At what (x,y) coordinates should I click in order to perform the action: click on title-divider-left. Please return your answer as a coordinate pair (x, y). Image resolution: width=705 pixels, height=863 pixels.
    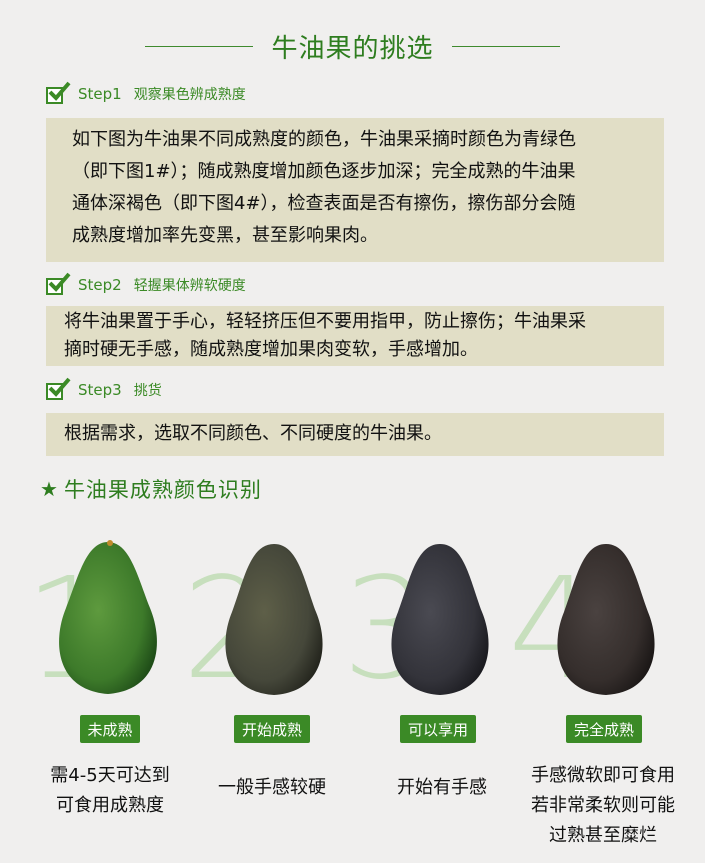
    Looking at the image, I should click on (199, 46).